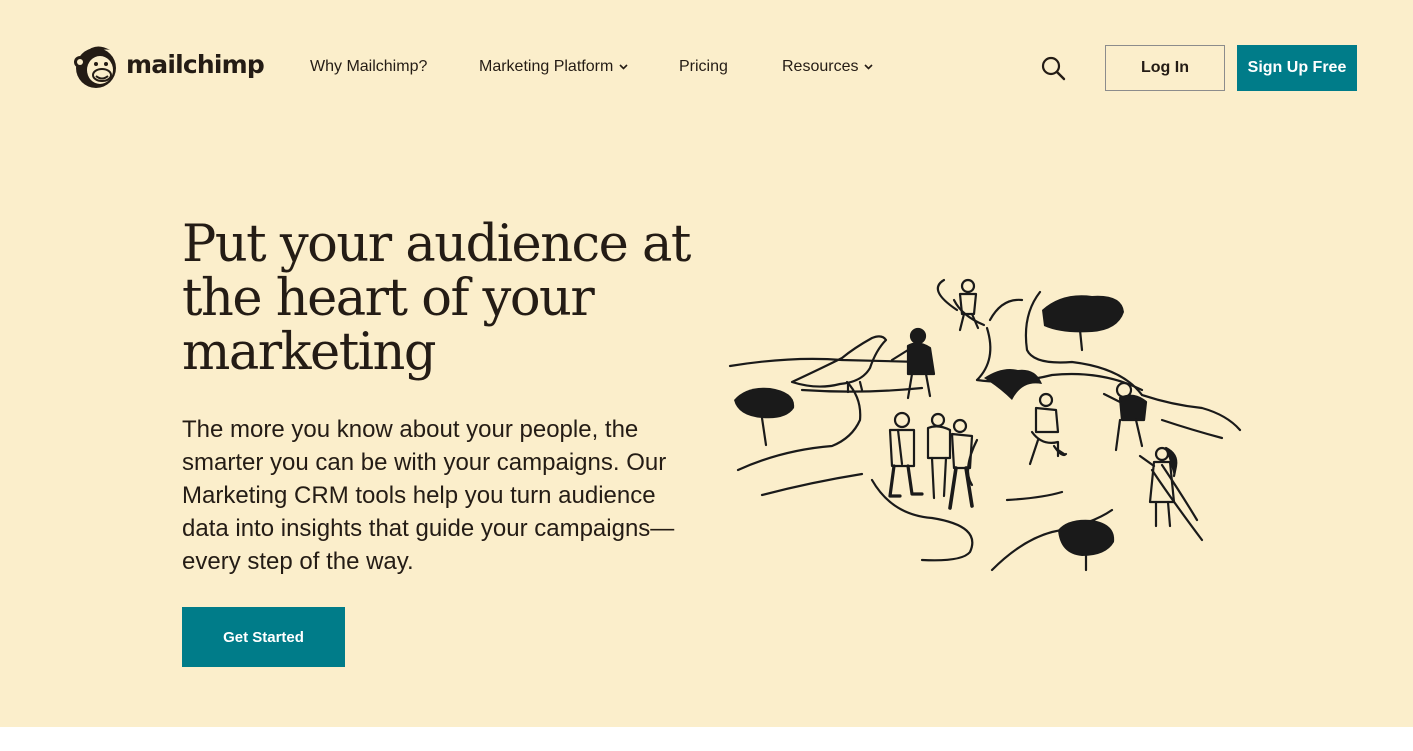  What do you see at coordinates (95, 67) in the screenshot?
I see `freddie-monkey-icon` at bounding box center [95, 67].